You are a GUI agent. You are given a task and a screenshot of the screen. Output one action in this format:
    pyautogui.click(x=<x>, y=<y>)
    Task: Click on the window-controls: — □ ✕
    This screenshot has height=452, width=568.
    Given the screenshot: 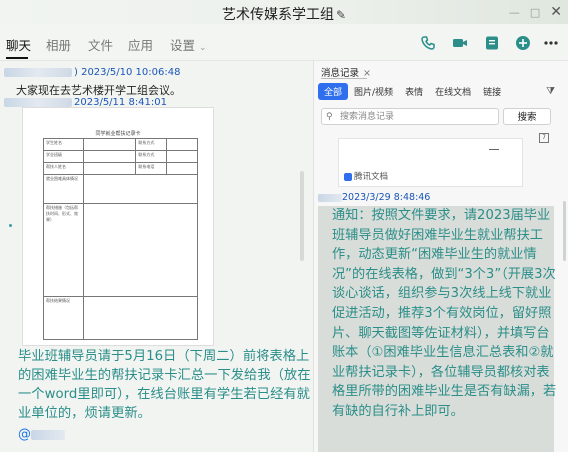 What is the action you would take?
    pyautogui.click(x=535, y=12)
    